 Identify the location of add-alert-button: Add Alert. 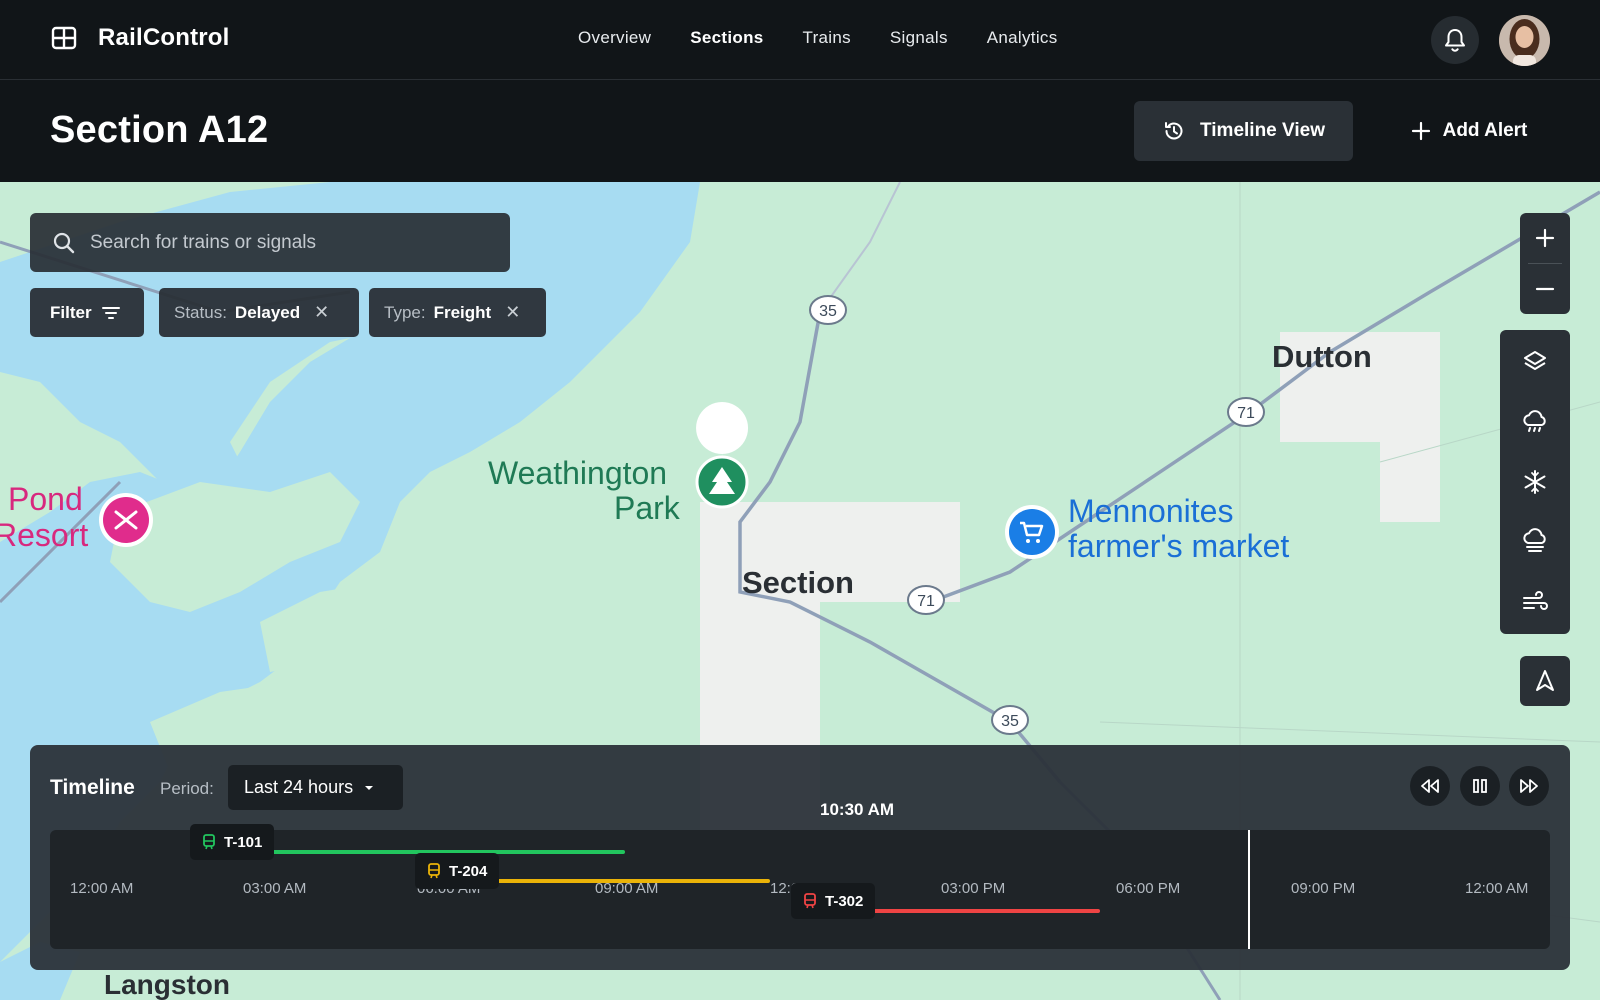
(1469, 131).